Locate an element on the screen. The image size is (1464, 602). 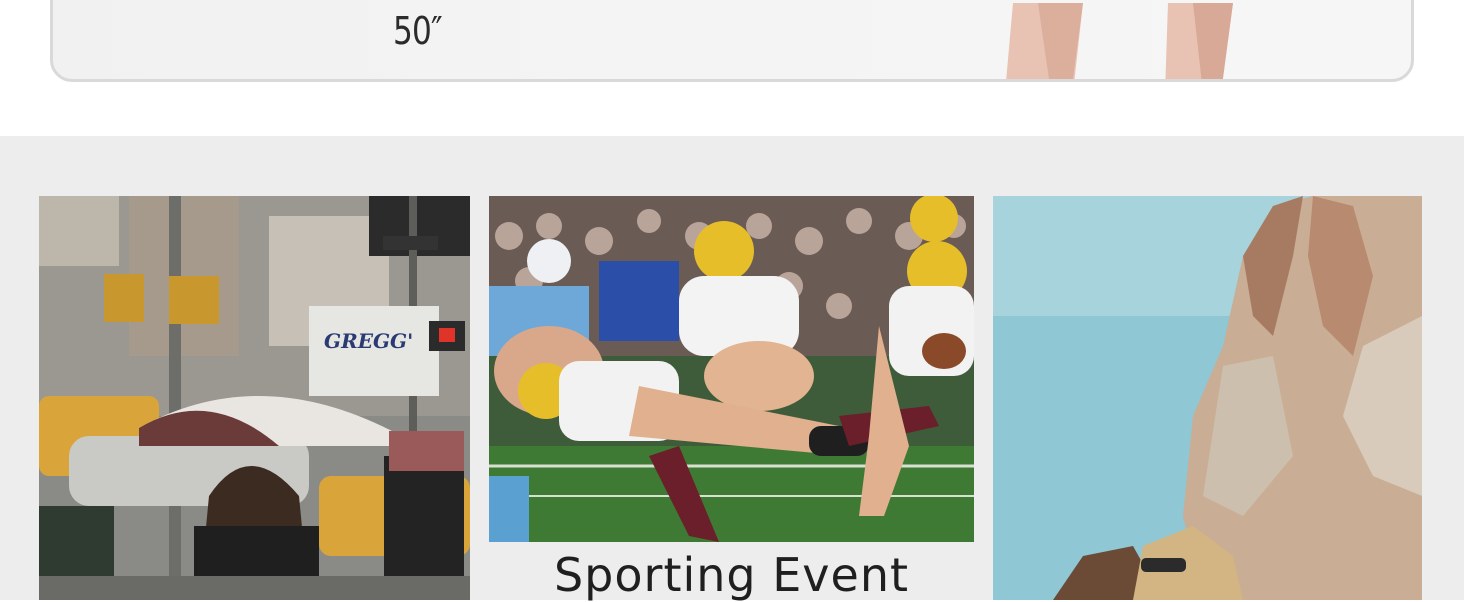
size-label: 50″ is located at coordinates (418, 31).